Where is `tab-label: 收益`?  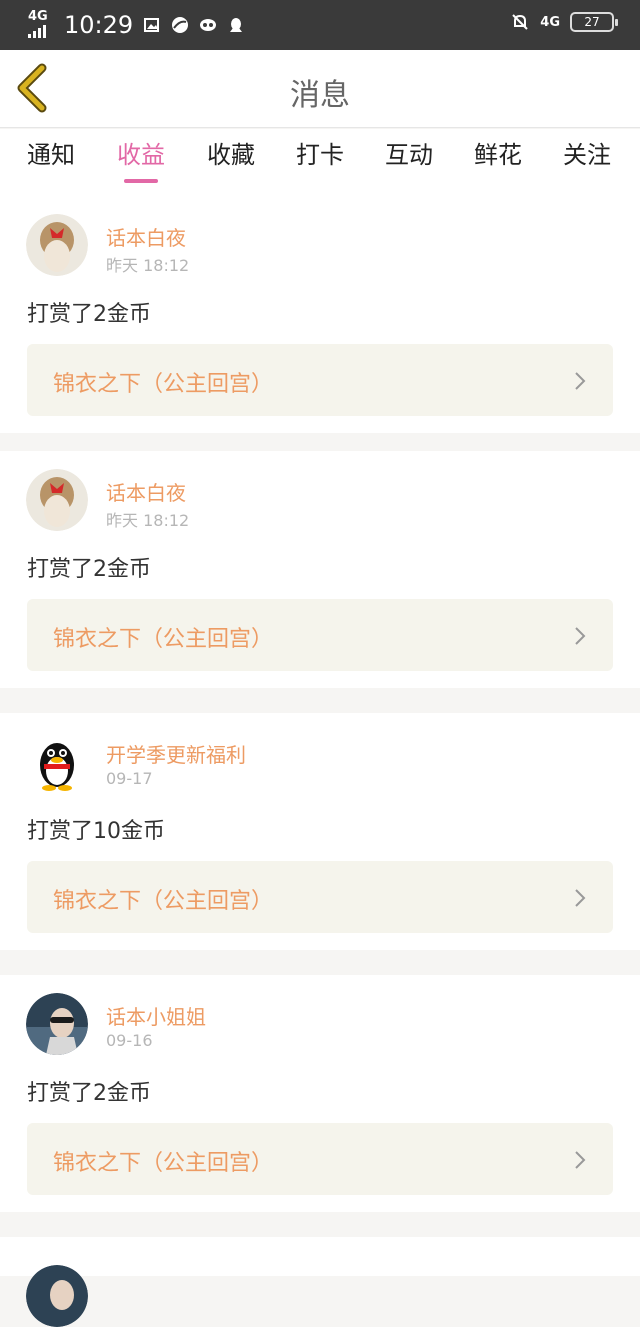
tab-label: 收益 is located at coordinates (141, 155).